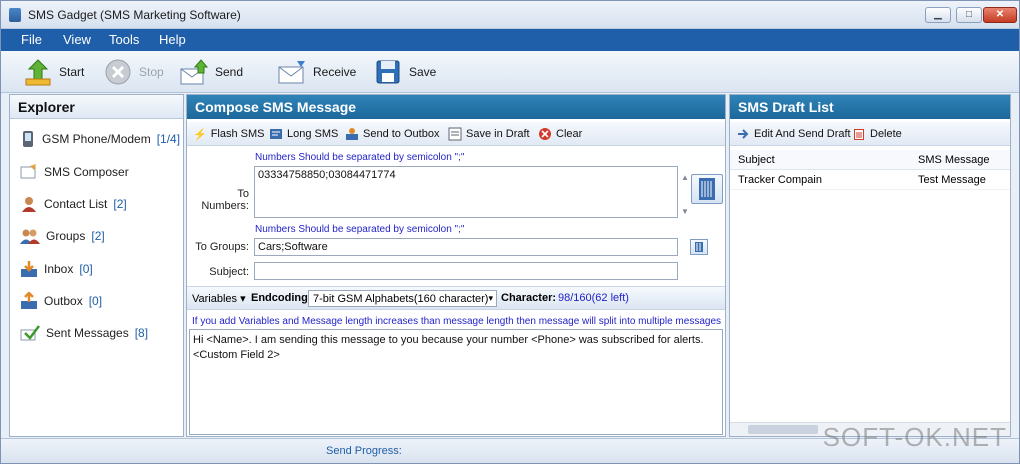  What do you see at coordinates (229, 134) in the screenshot?
I see `flash-sms-button: ⚡ Flash SMS` at bounding box center [229, 134].